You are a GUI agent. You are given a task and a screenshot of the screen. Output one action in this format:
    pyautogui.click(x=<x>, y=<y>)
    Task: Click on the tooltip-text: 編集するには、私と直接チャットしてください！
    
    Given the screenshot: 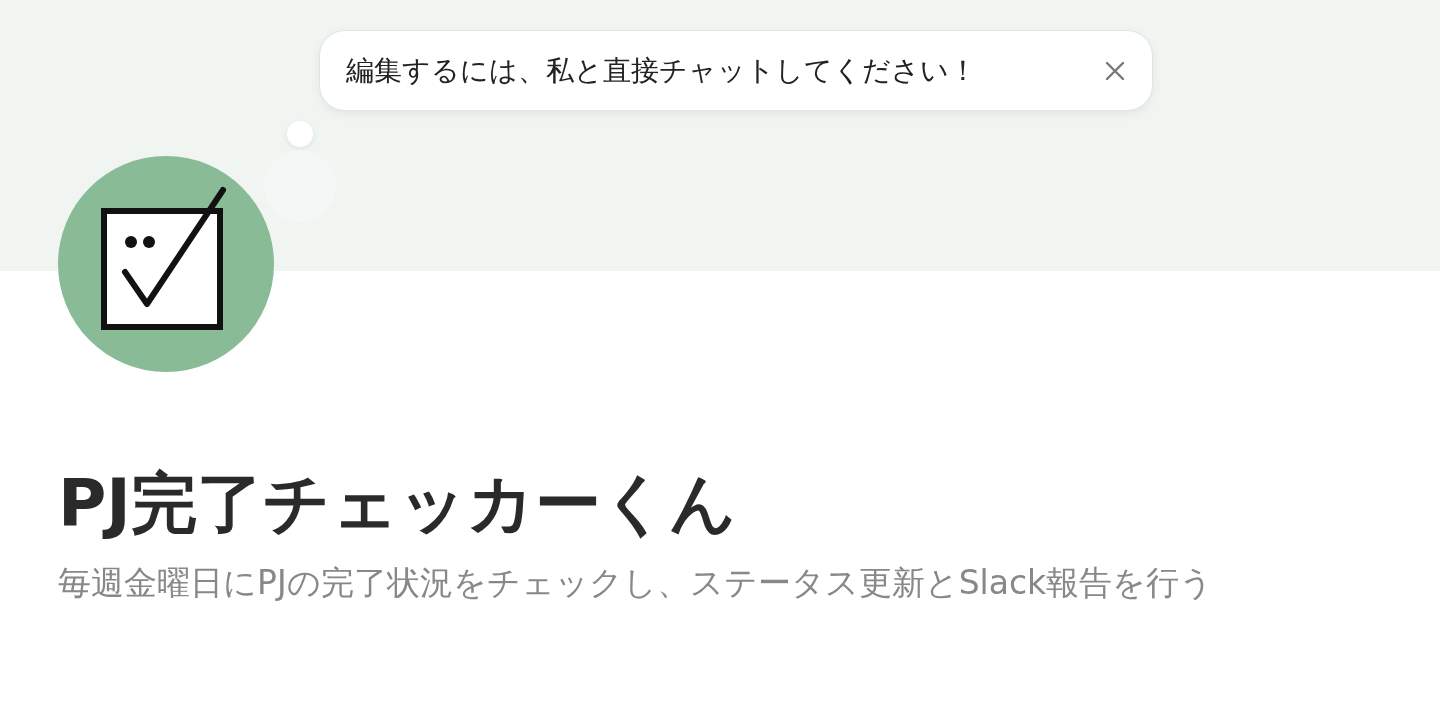 What is the action you would take?
    pyautogui.click(x=661, y=70)
    